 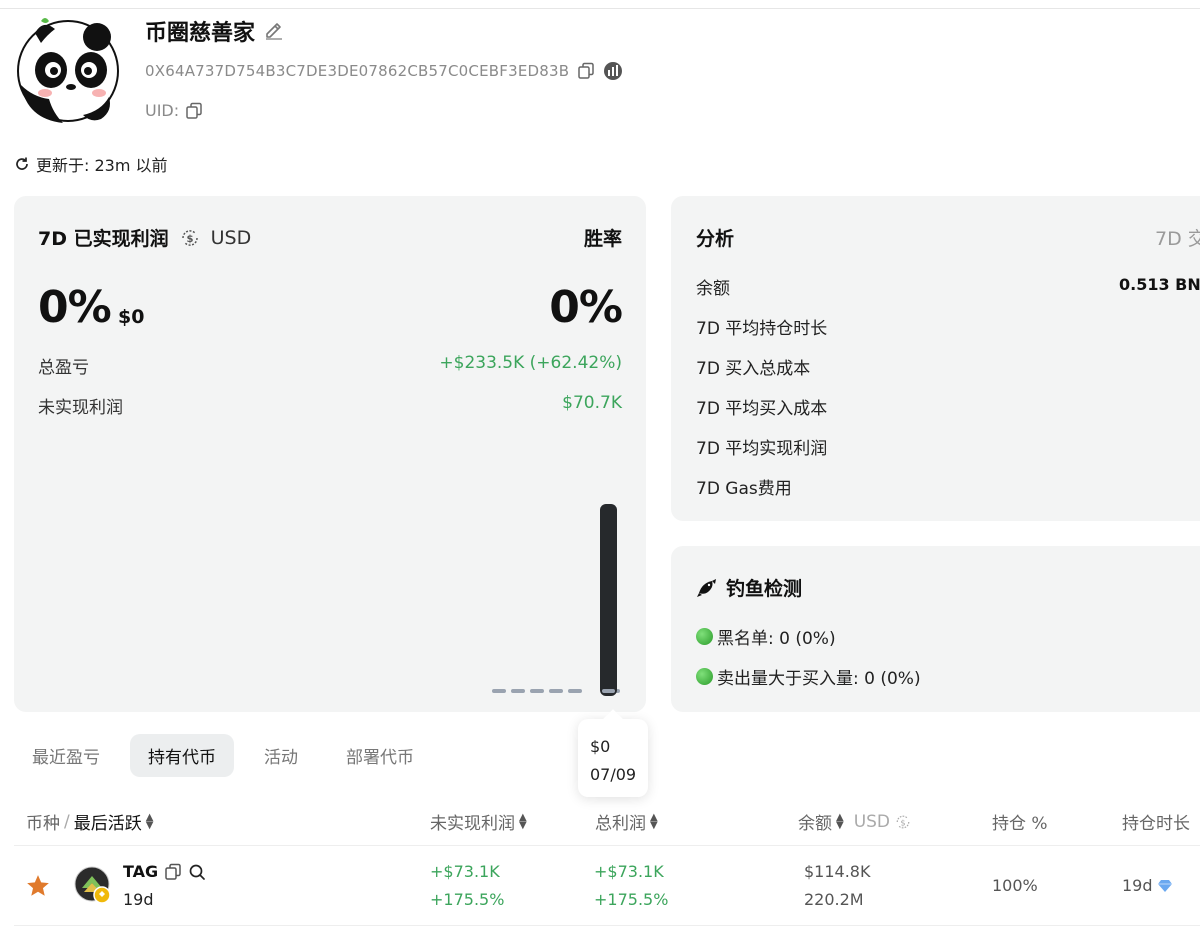 I want to click on analysis-label: 7D 平均实现利润, so click(x=762, y=449).